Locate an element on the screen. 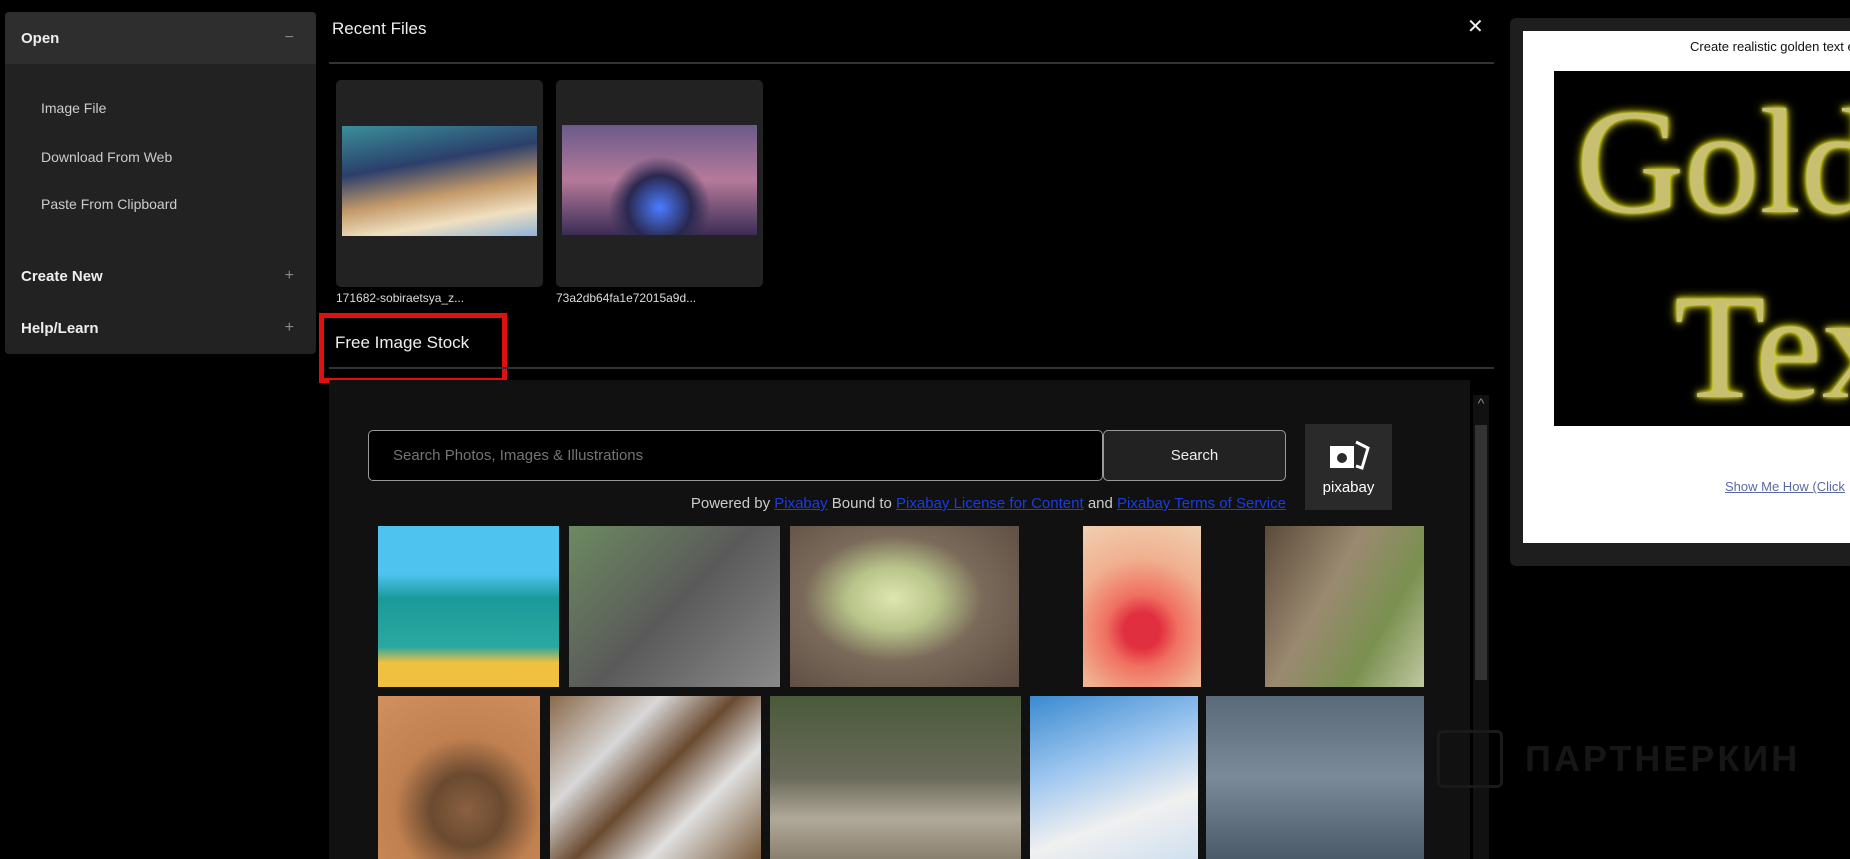 This screenshot has height=859, width=1850. section-open-label: Open is located at coordinates (40, 38).